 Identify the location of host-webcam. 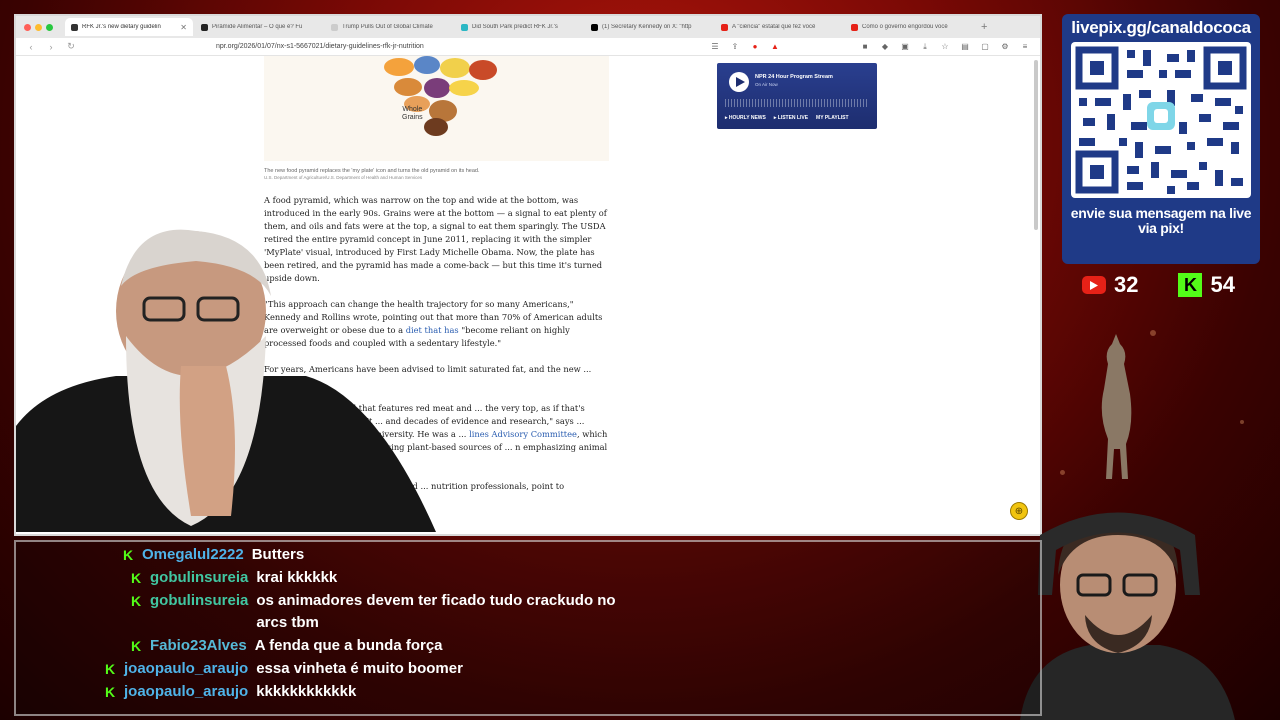
(226, 380).